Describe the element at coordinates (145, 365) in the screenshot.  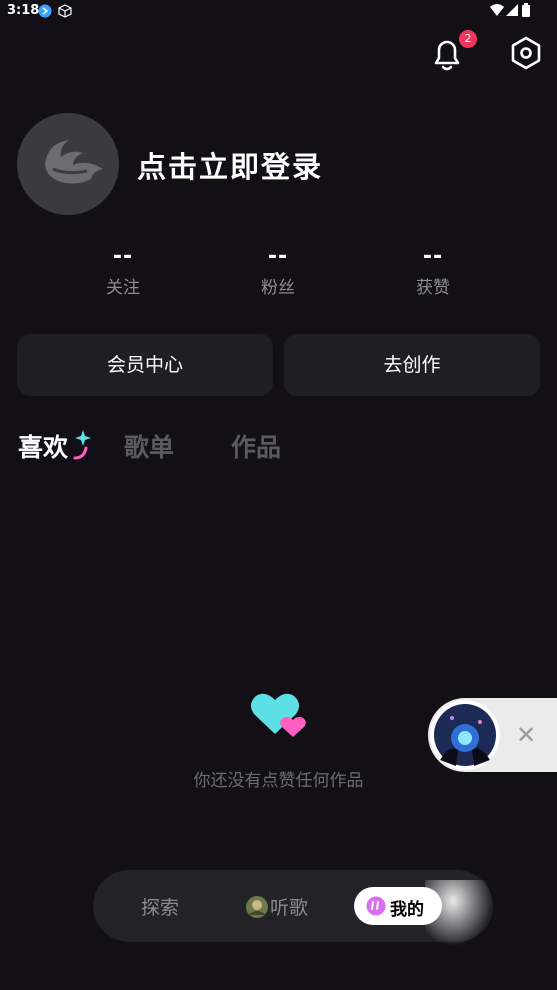
I see `vip-center-button: 会员中心` at that location.